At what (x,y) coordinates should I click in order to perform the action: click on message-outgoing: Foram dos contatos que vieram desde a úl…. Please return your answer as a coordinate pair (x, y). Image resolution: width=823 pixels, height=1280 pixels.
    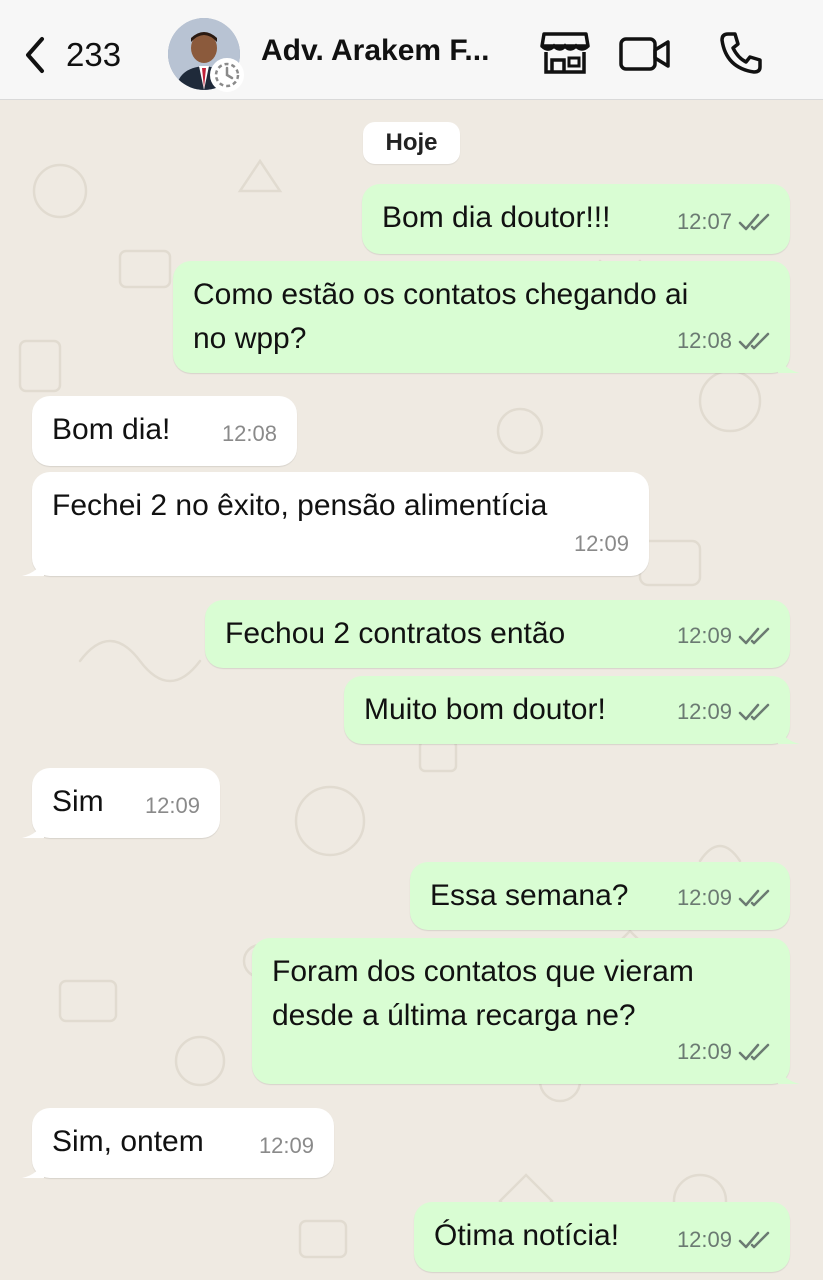
    Looking at the image, I should click on (526, 1011).